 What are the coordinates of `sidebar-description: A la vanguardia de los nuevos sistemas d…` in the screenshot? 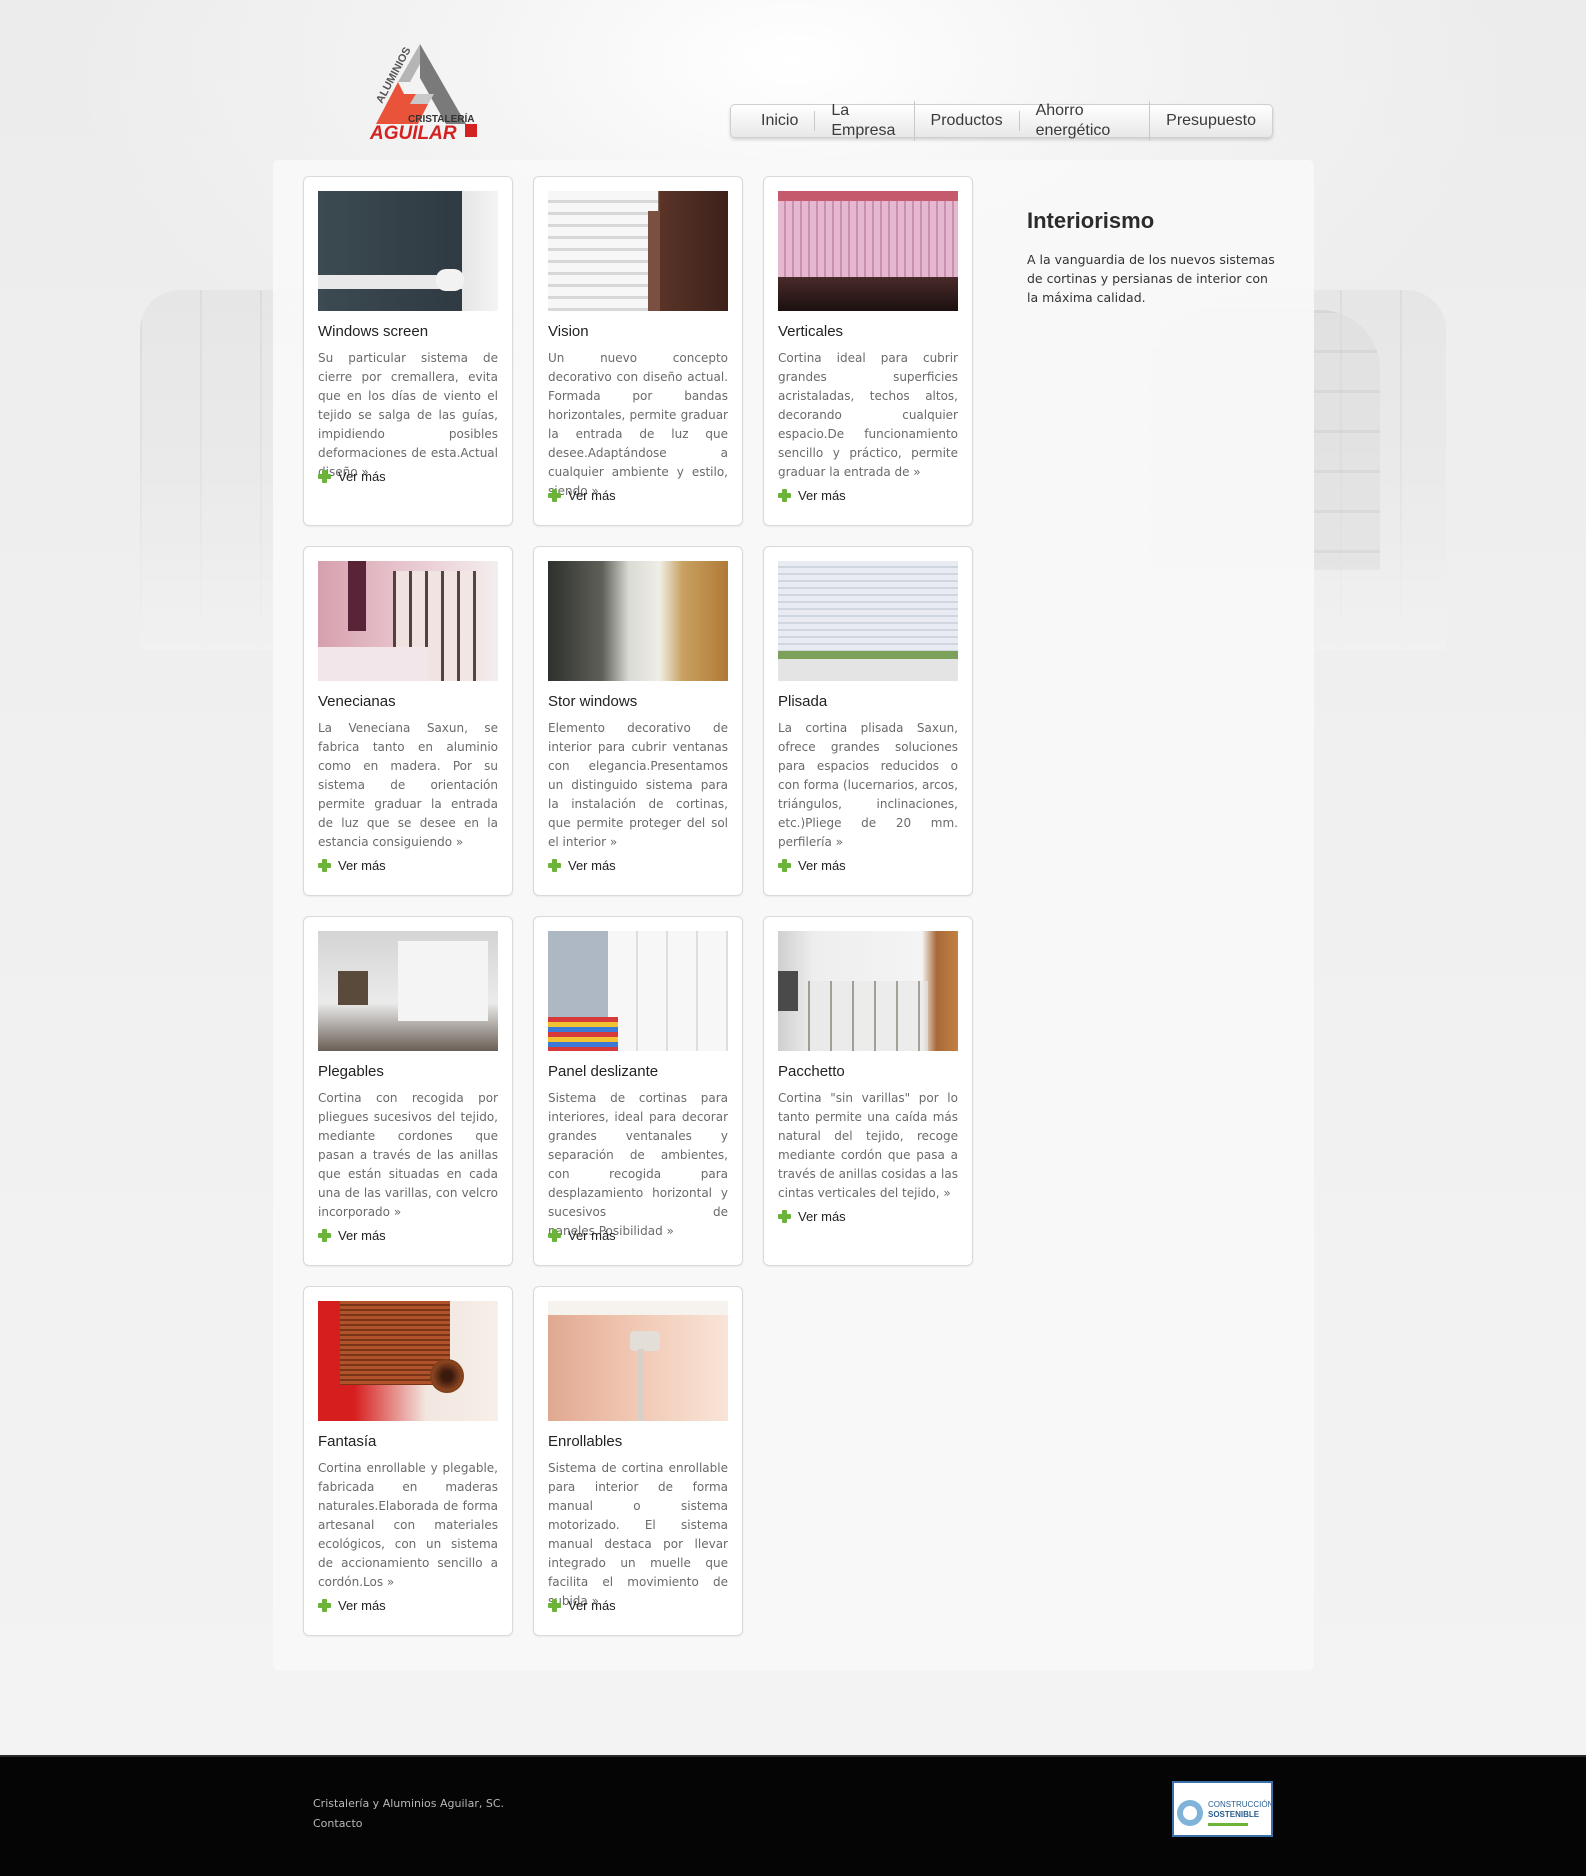 It's located at (1151, 278).